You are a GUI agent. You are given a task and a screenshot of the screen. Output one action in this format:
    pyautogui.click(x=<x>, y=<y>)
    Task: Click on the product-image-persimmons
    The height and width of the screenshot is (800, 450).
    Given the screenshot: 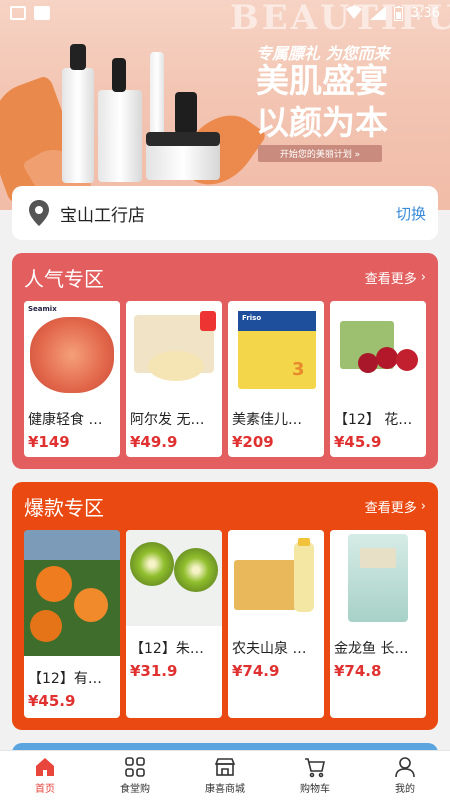 What is the action you would take?
    pyautogui.click(x=72, y=593)
    